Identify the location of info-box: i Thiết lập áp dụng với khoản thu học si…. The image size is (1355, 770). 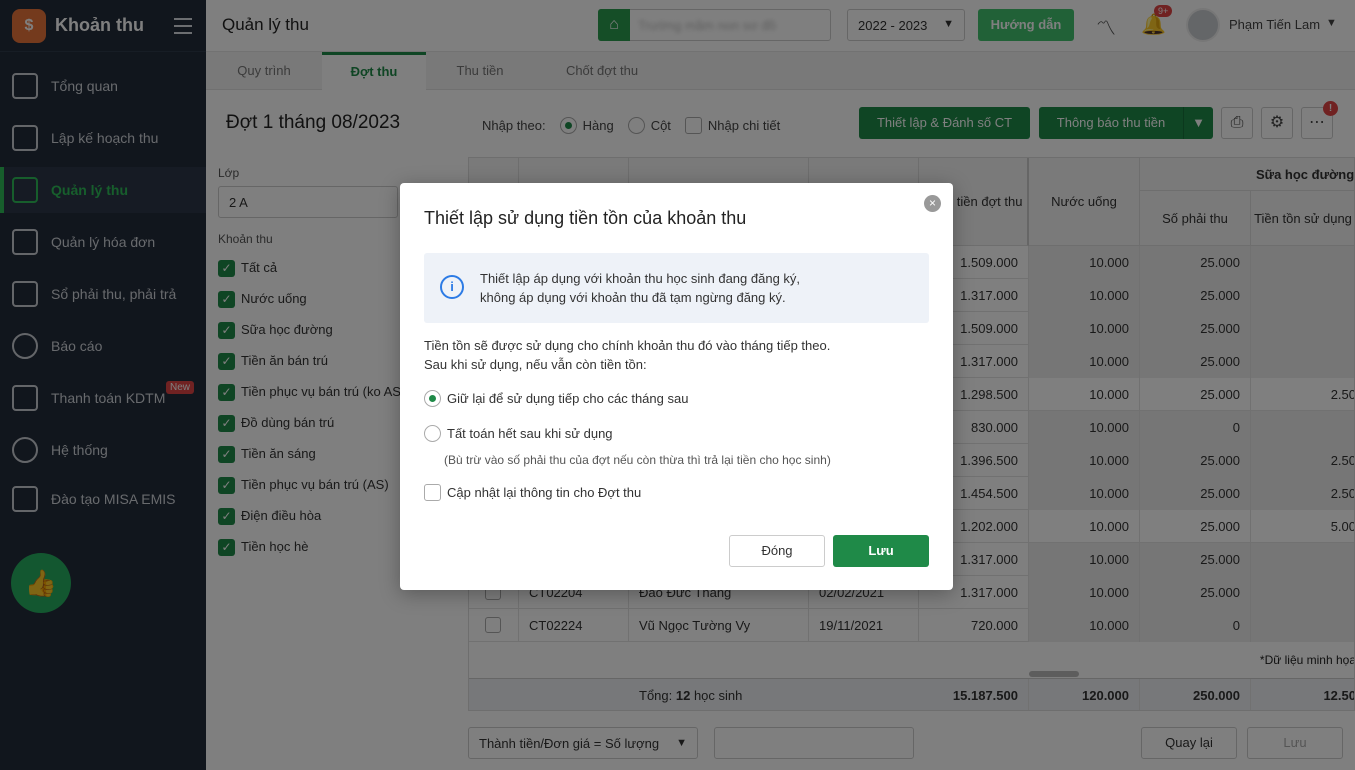
(676, 288).